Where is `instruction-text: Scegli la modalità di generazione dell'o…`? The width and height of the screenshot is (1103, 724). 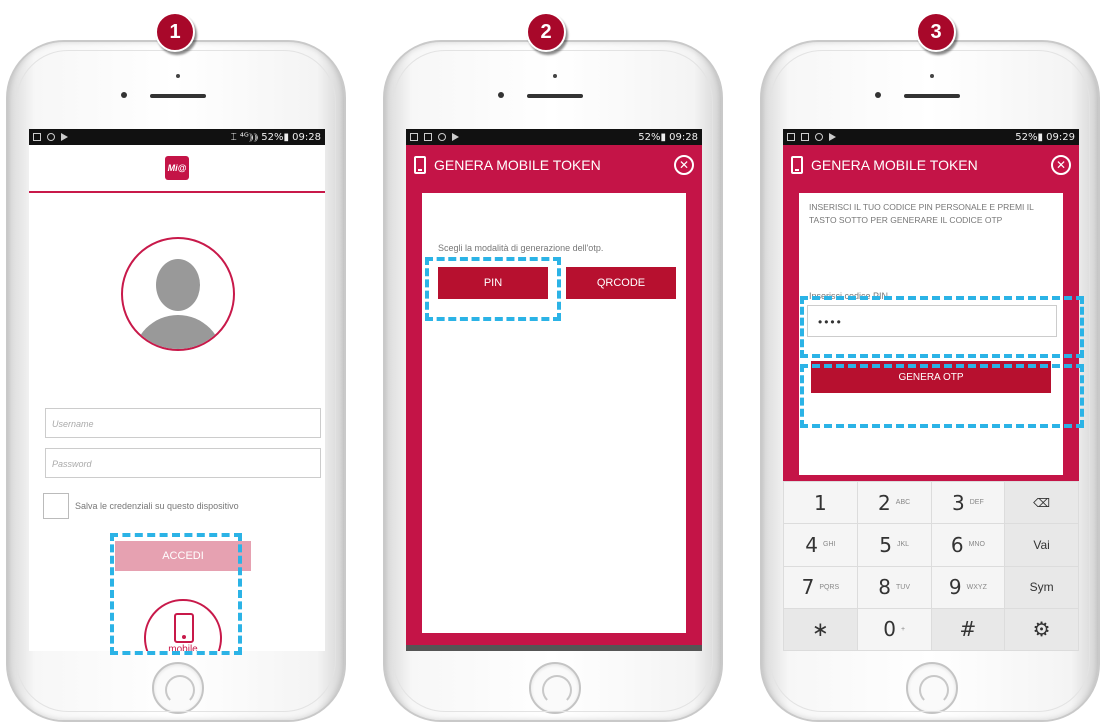
instruction-text: Scegli la modalità di generazione dell'o… is located at coordinates (521, 248).